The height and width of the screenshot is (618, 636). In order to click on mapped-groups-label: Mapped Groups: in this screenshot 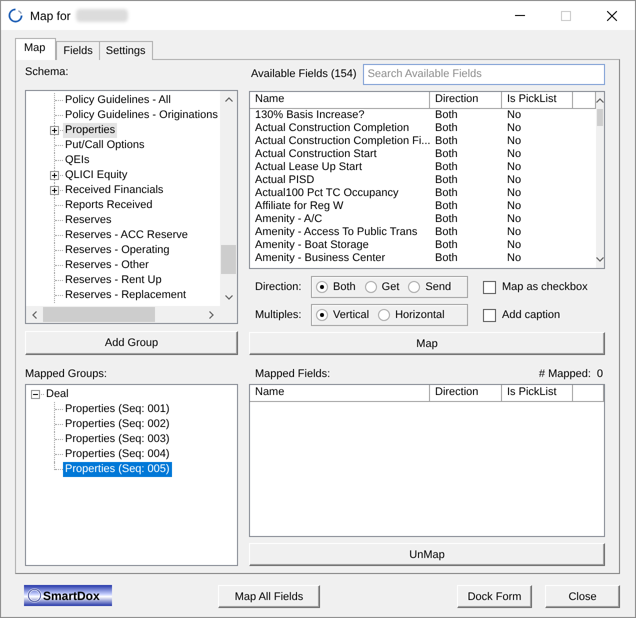, I will do `click(66, 374)`.